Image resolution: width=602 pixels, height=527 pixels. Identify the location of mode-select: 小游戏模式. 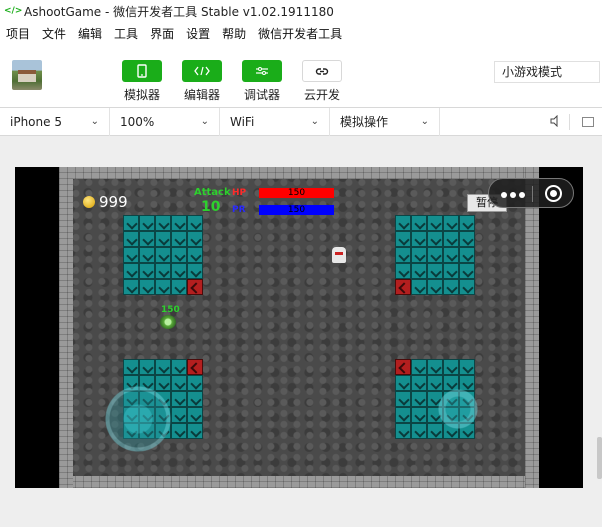
(547, 72).